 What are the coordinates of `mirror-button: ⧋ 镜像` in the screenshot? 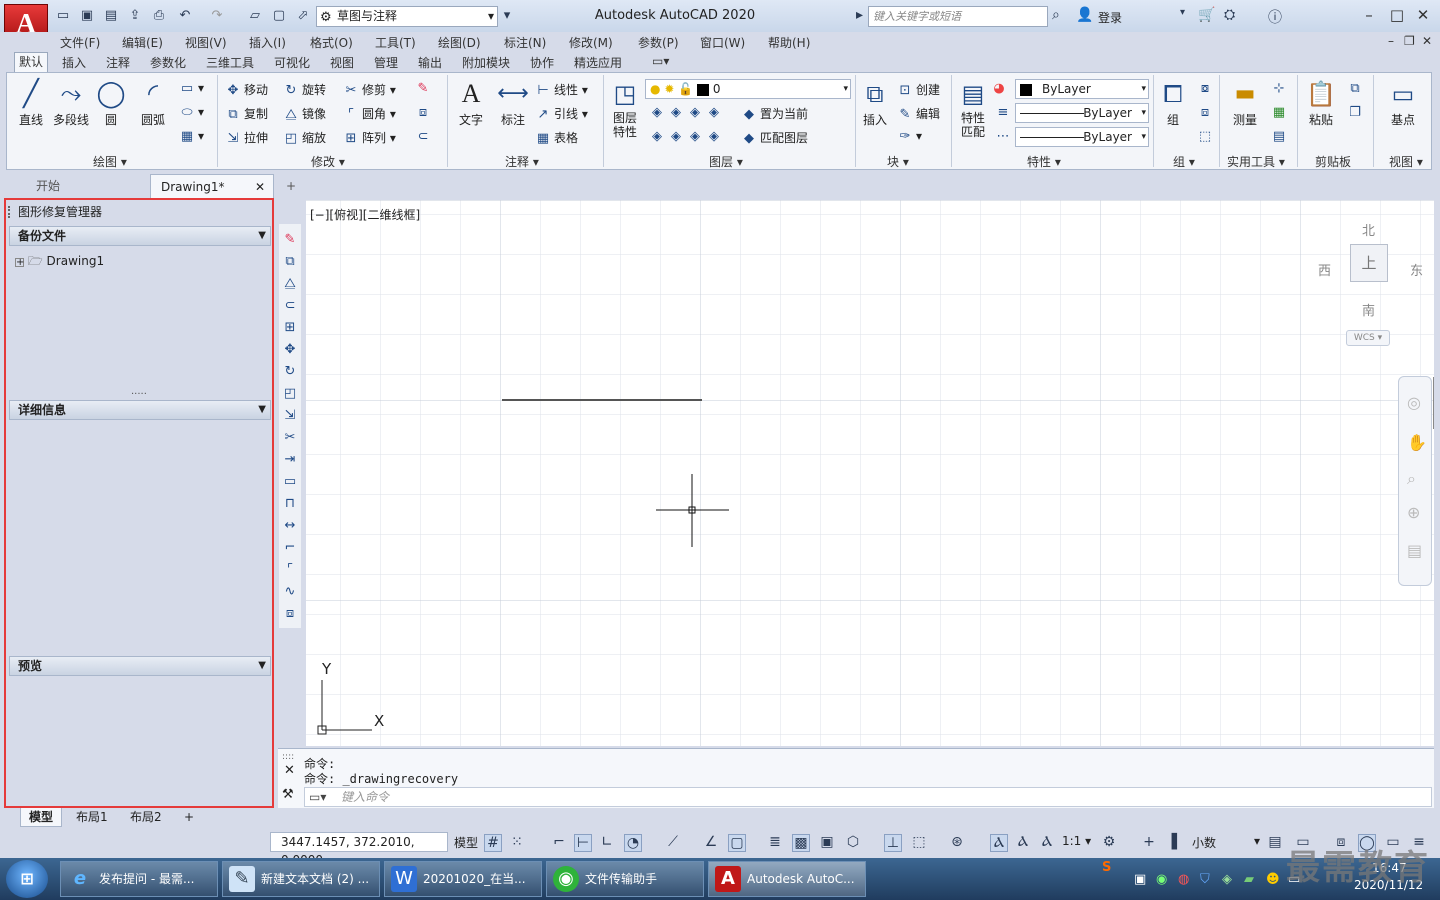 It's located at (304, 113).